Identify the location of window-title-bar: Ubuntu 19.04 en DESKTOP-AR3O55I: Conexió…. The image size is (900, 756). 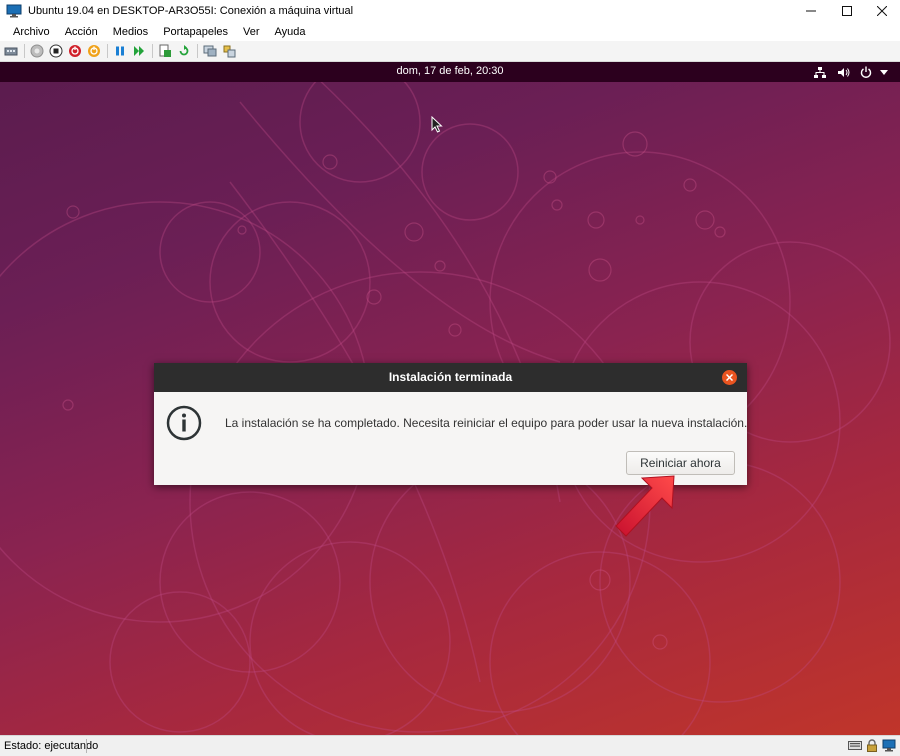
(450, 11).